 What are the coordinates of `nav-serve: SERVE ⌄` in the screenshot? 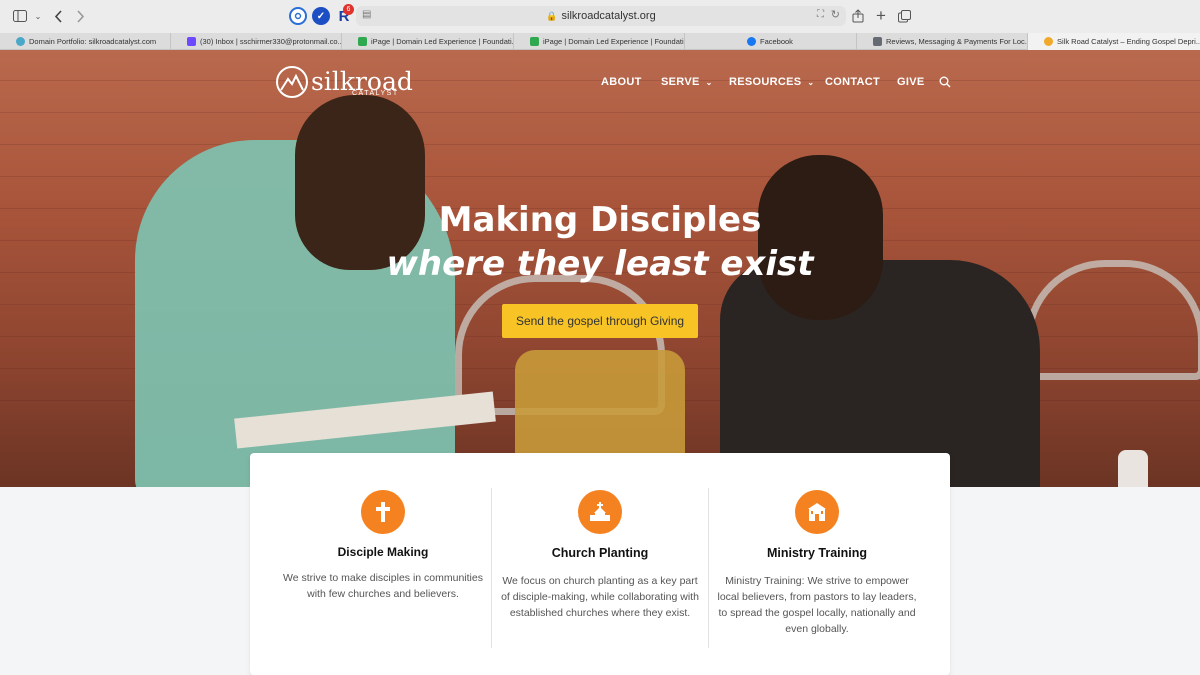 It's located at (687, 82).